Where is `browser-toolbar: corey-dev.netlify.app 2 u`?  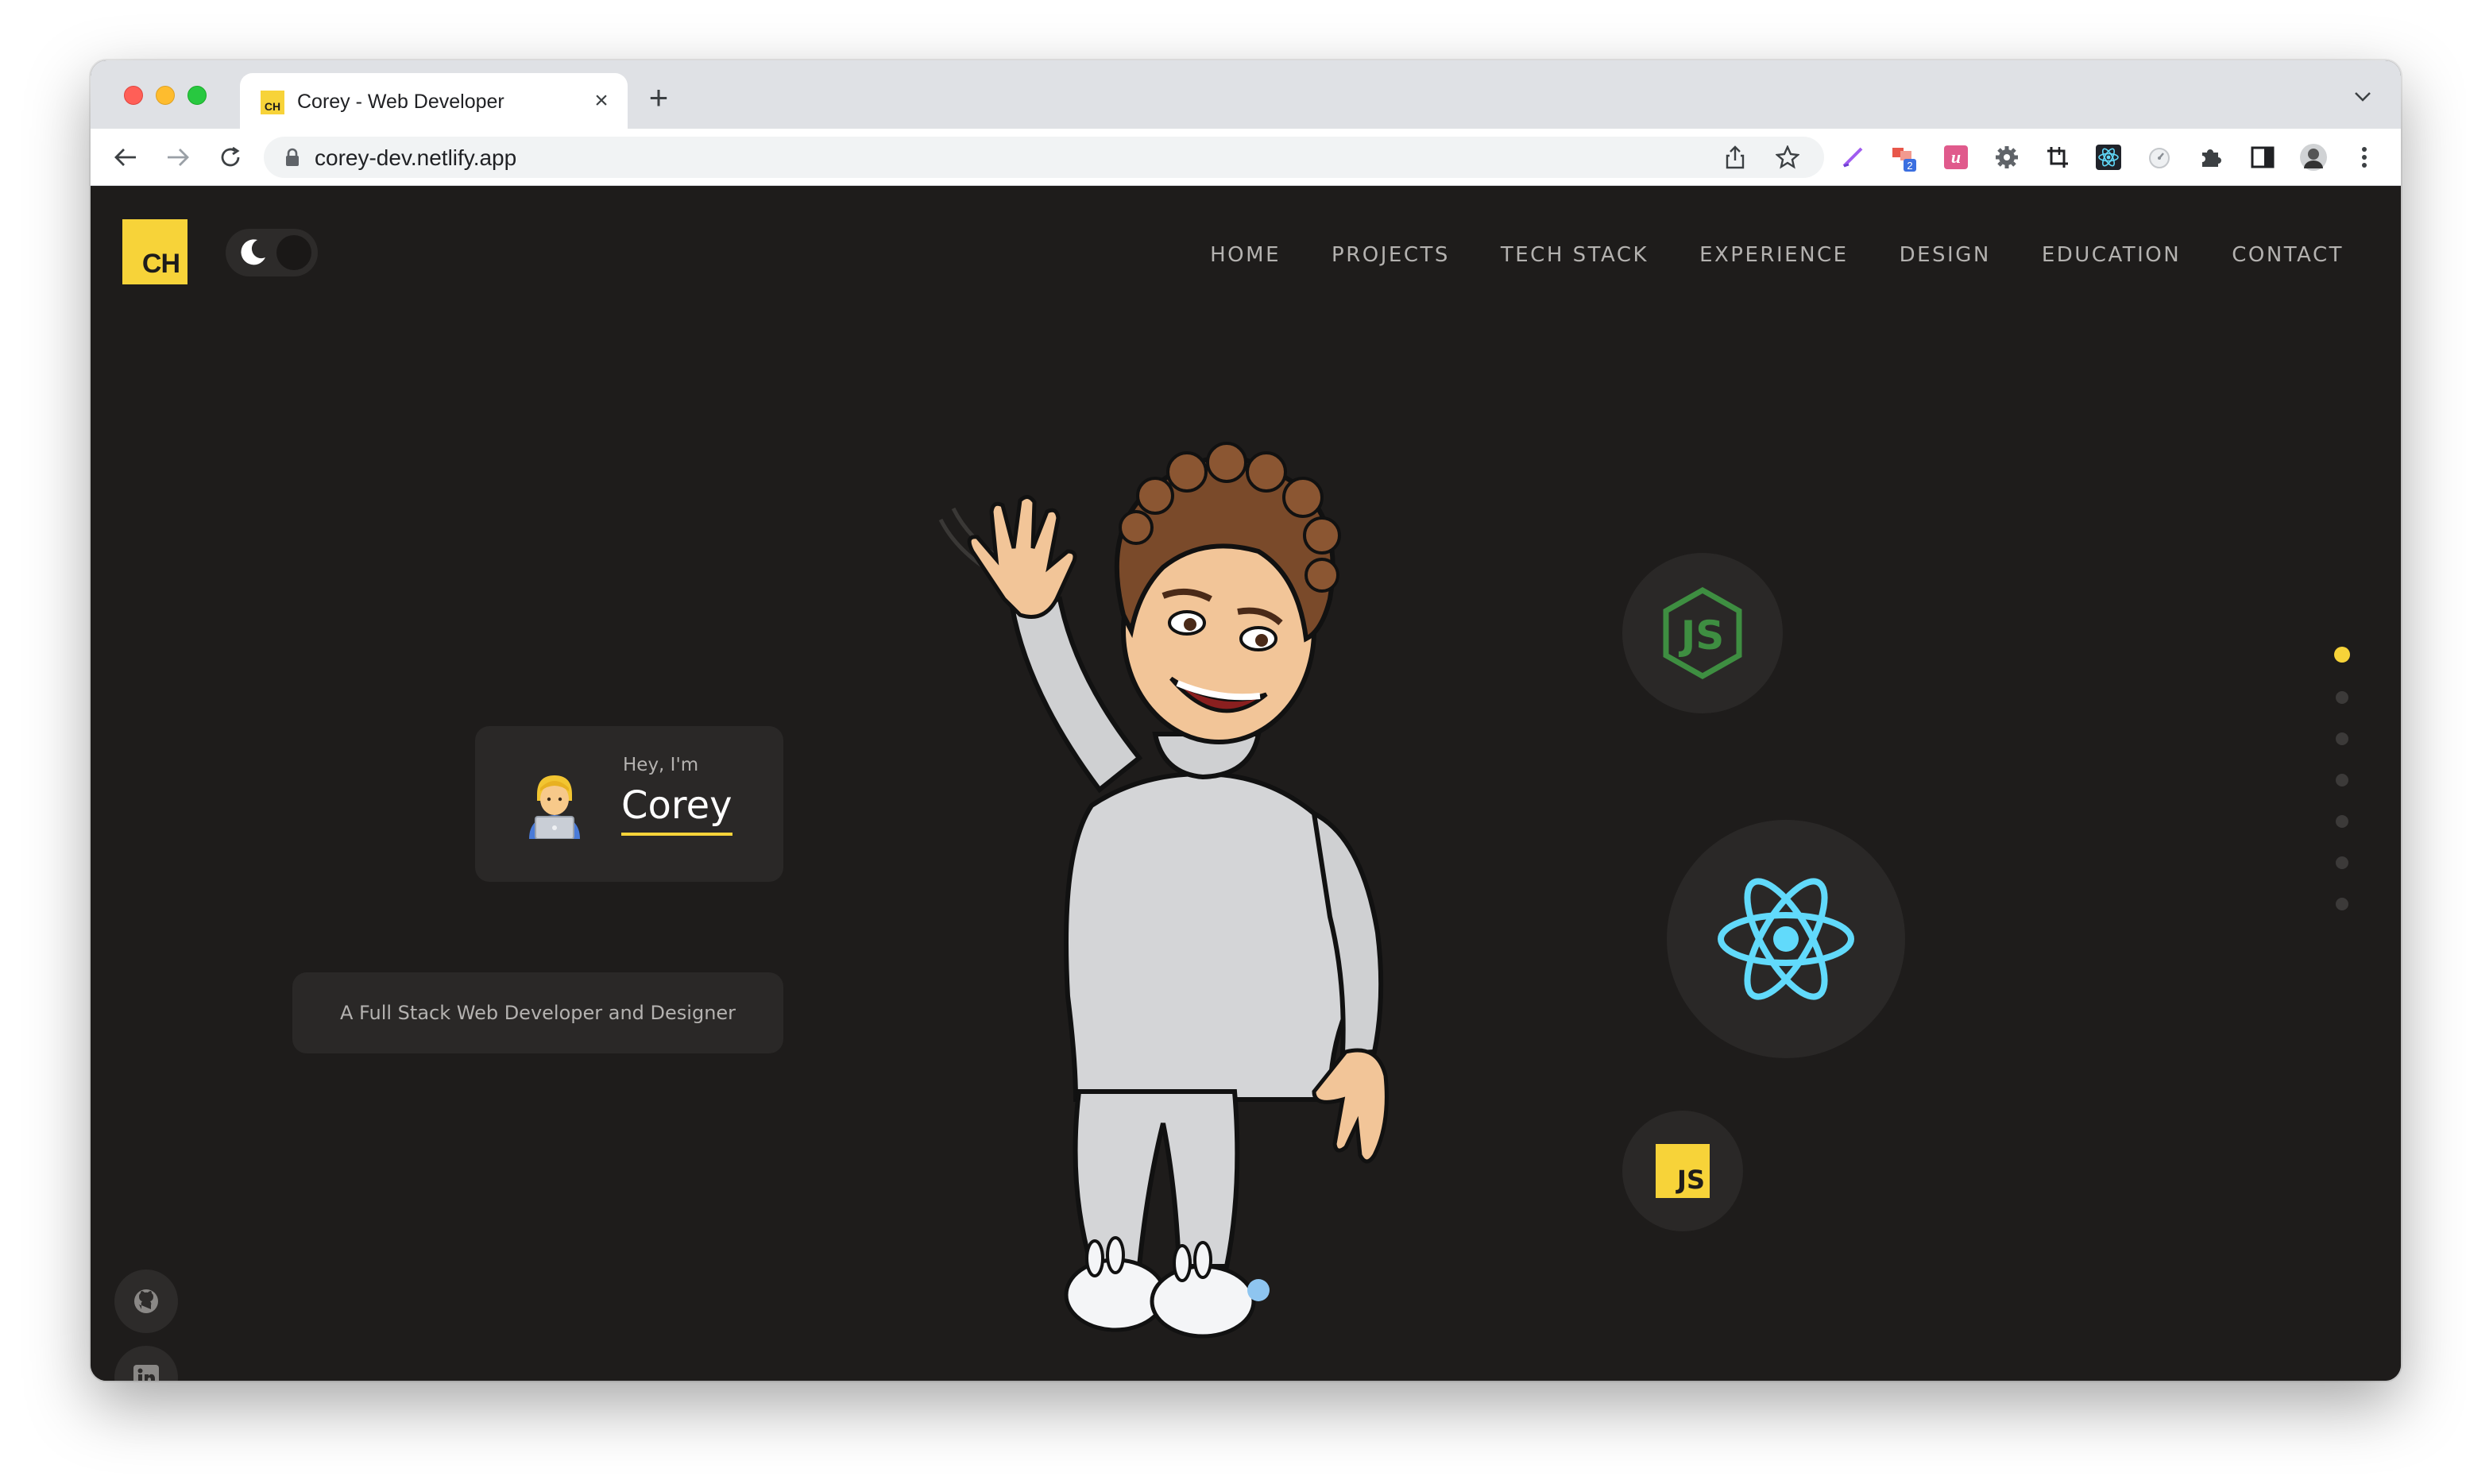 browser-toolbar: corey-dev.netlify.app 2 u is located at coordinates (1246, 157).